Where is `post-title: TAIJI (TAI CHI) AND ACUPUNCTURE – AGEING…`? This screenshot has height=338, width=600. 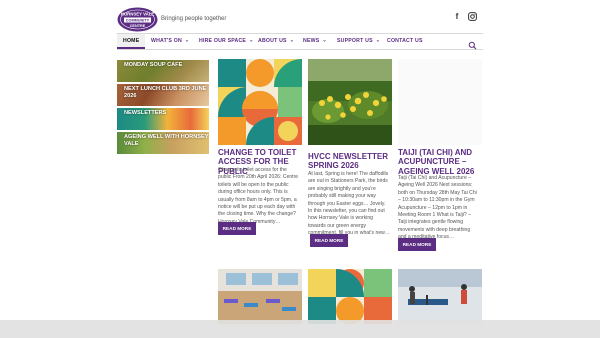 post-title: TAIJI (TAI CHI) AND ACUPUNCTURE – AGEING… is located at coordinates (440, 162).